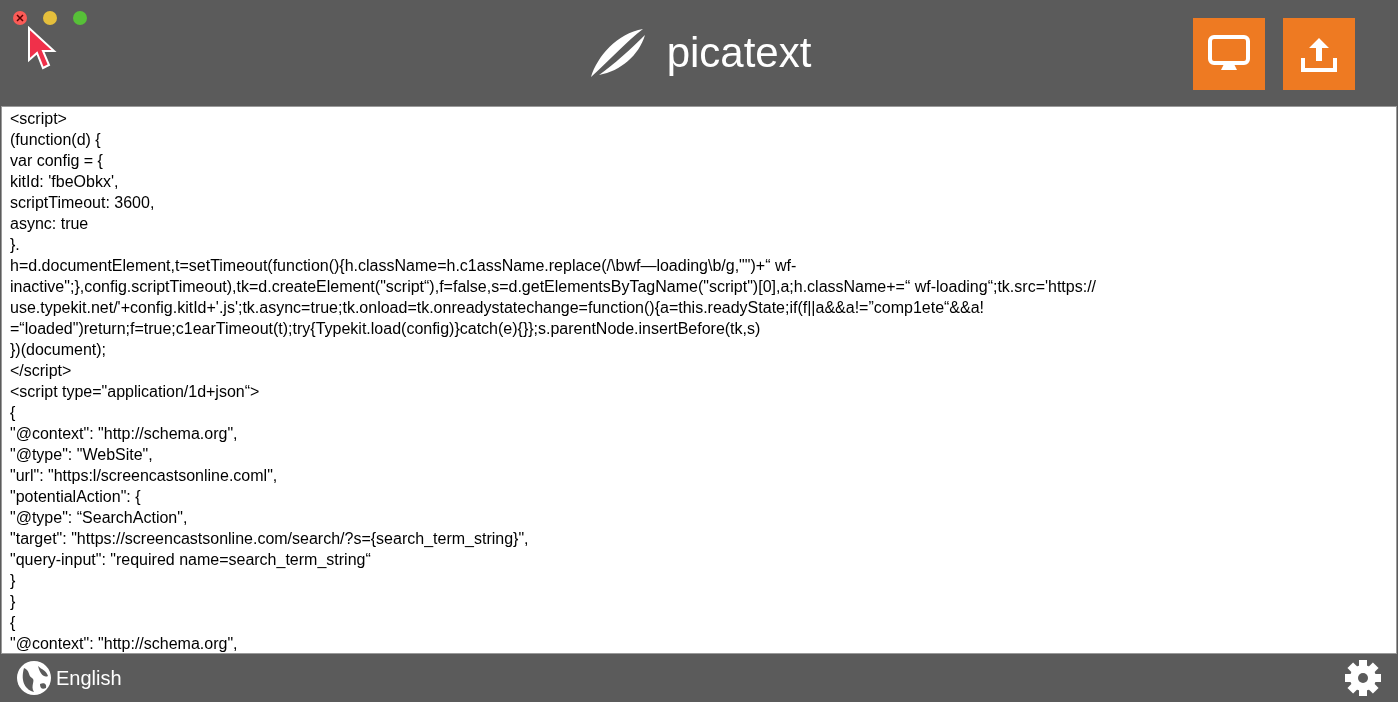 This screenshot has width=1398, height=702. I want to click on close-button, so click(20, 18).